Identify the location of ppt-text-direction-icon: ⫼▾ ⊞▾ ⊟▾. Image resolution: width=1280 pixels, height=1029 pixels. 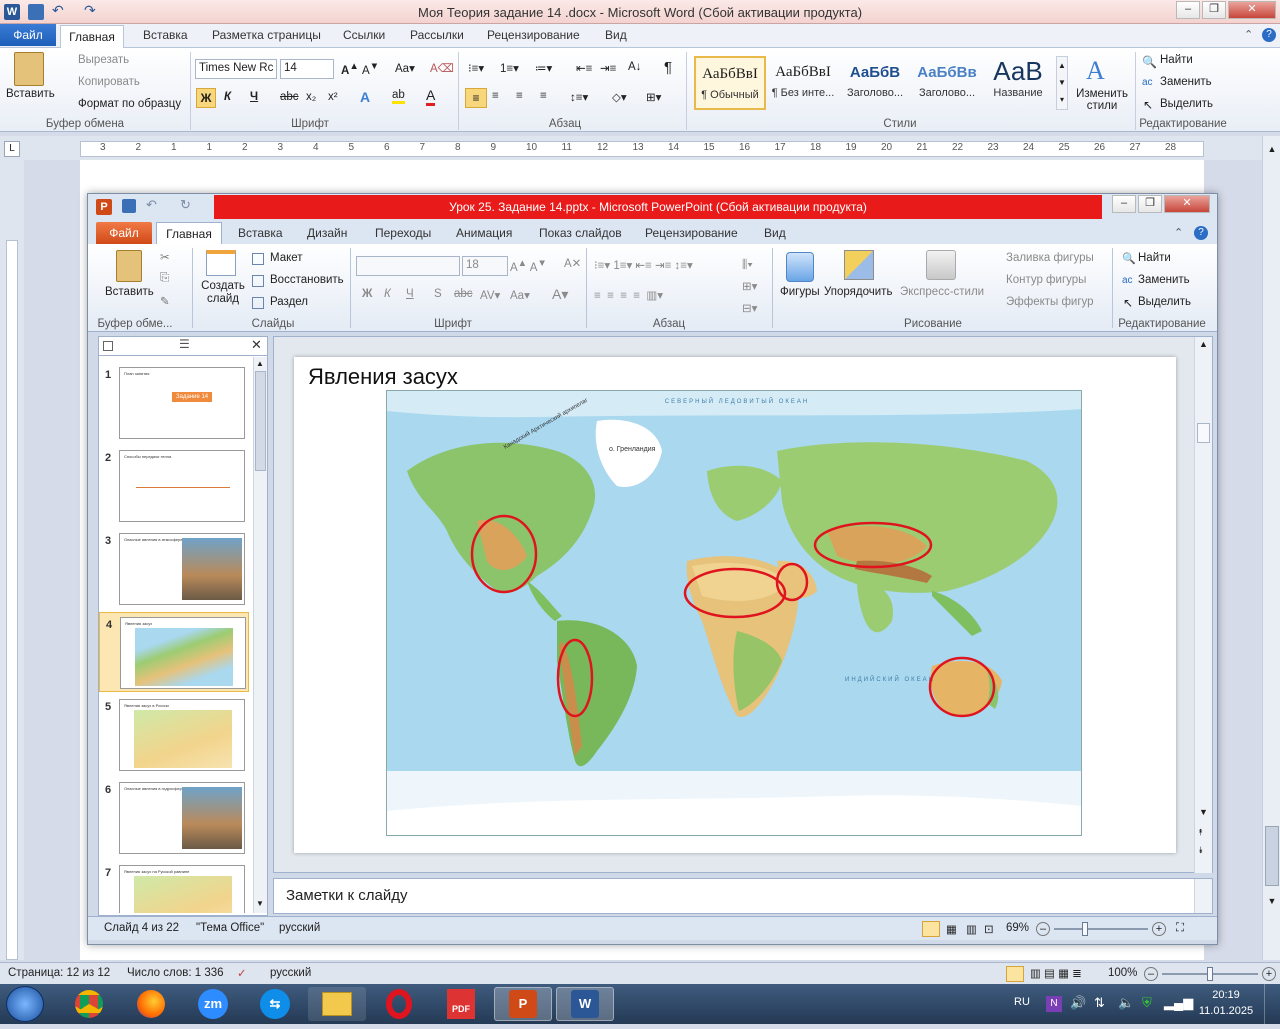
(749, 287).